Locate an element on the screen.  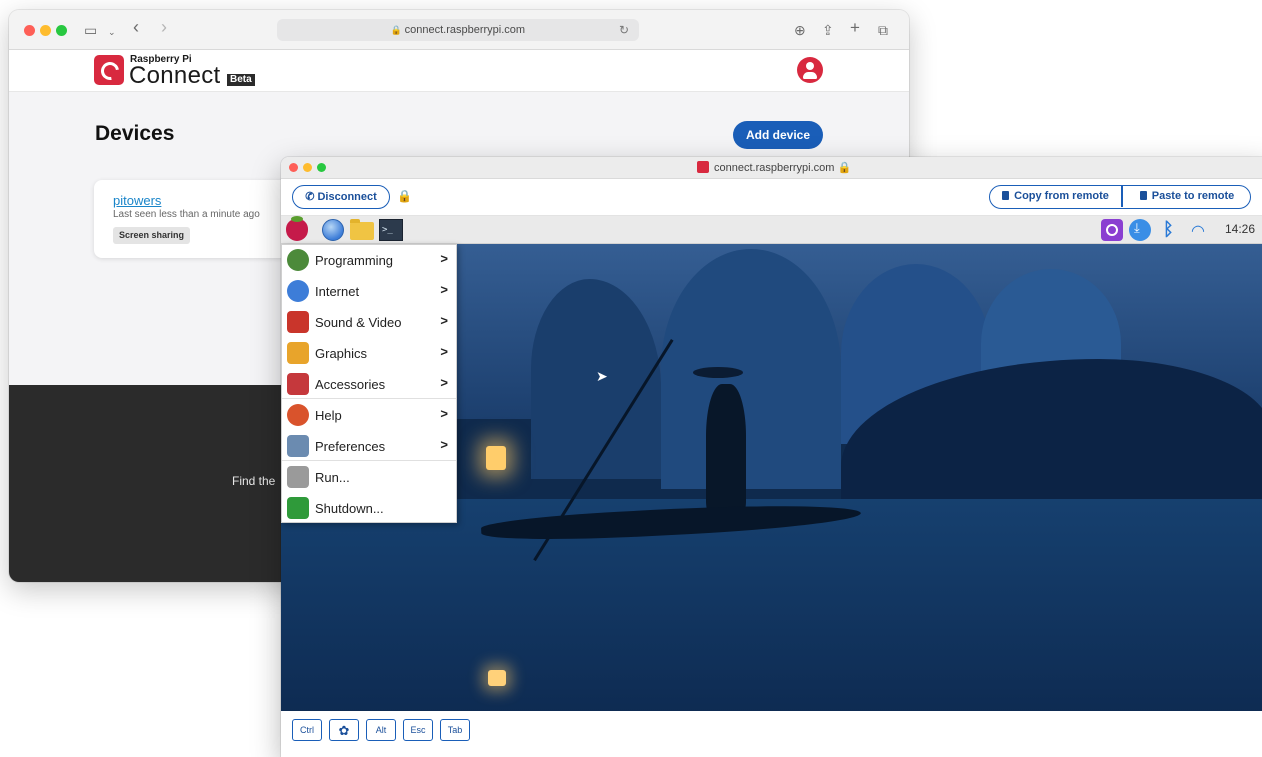
disconnect-button: ✆ Disconnect is located at coordinates (341, 197).